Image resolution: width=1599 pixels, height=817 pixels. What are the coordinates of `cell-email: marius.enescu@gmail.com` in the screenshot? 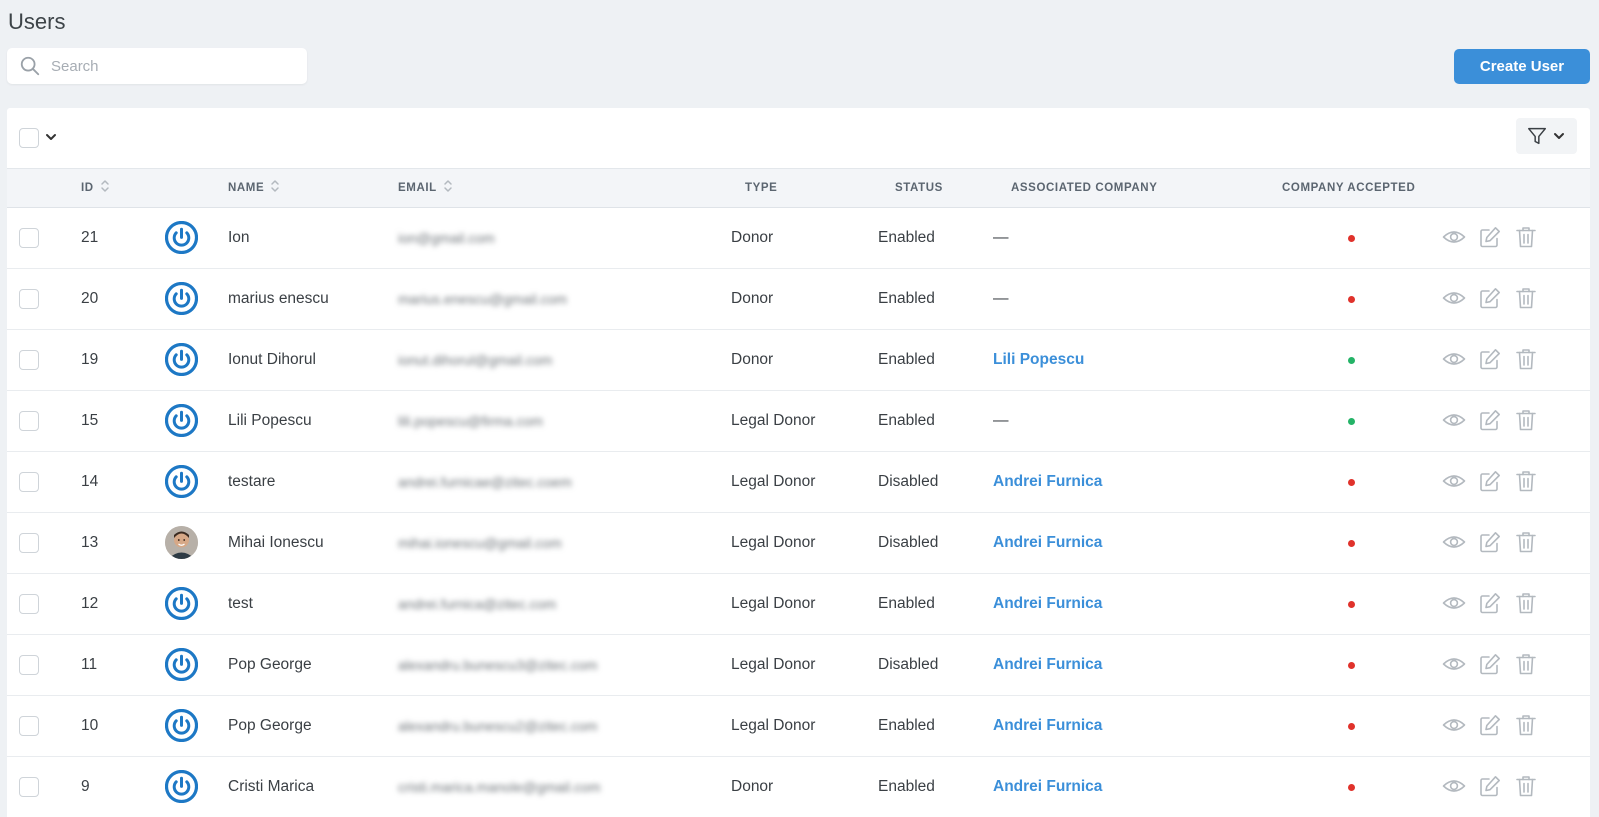 It's located at (483, 299).